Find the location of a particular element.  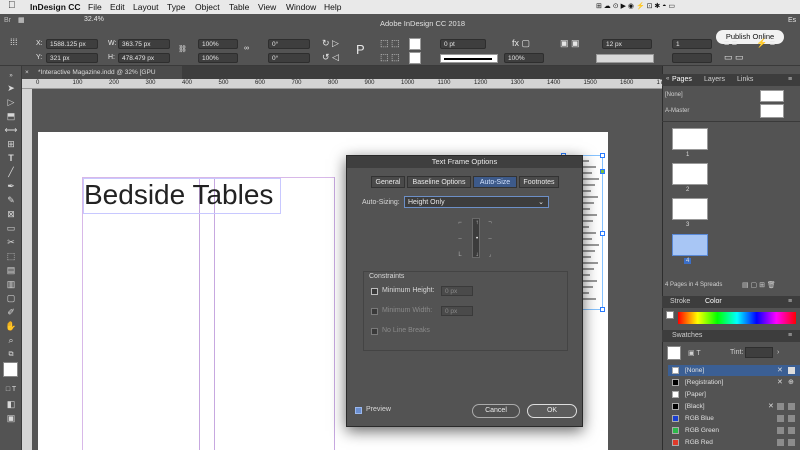

stroke-type-selector is located at coordinates (469, 58).